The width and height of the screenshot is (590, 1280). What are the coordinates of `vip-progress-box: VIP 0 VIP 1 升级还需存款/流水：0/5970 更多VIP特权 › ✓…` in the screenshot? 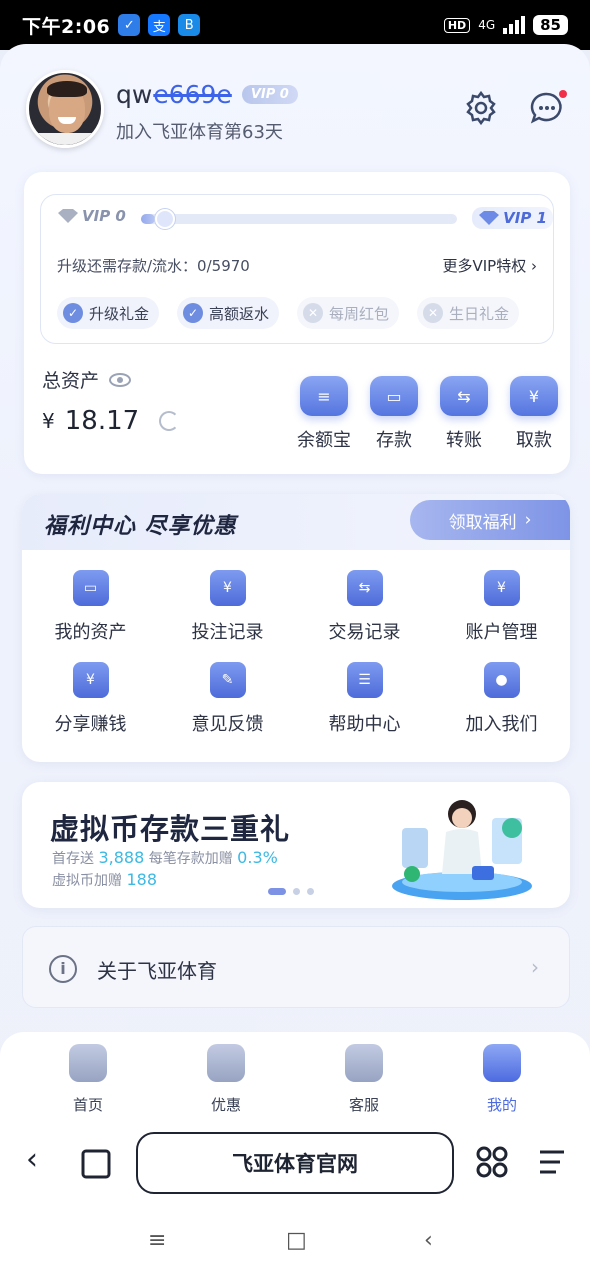 It's located at (297, 269).